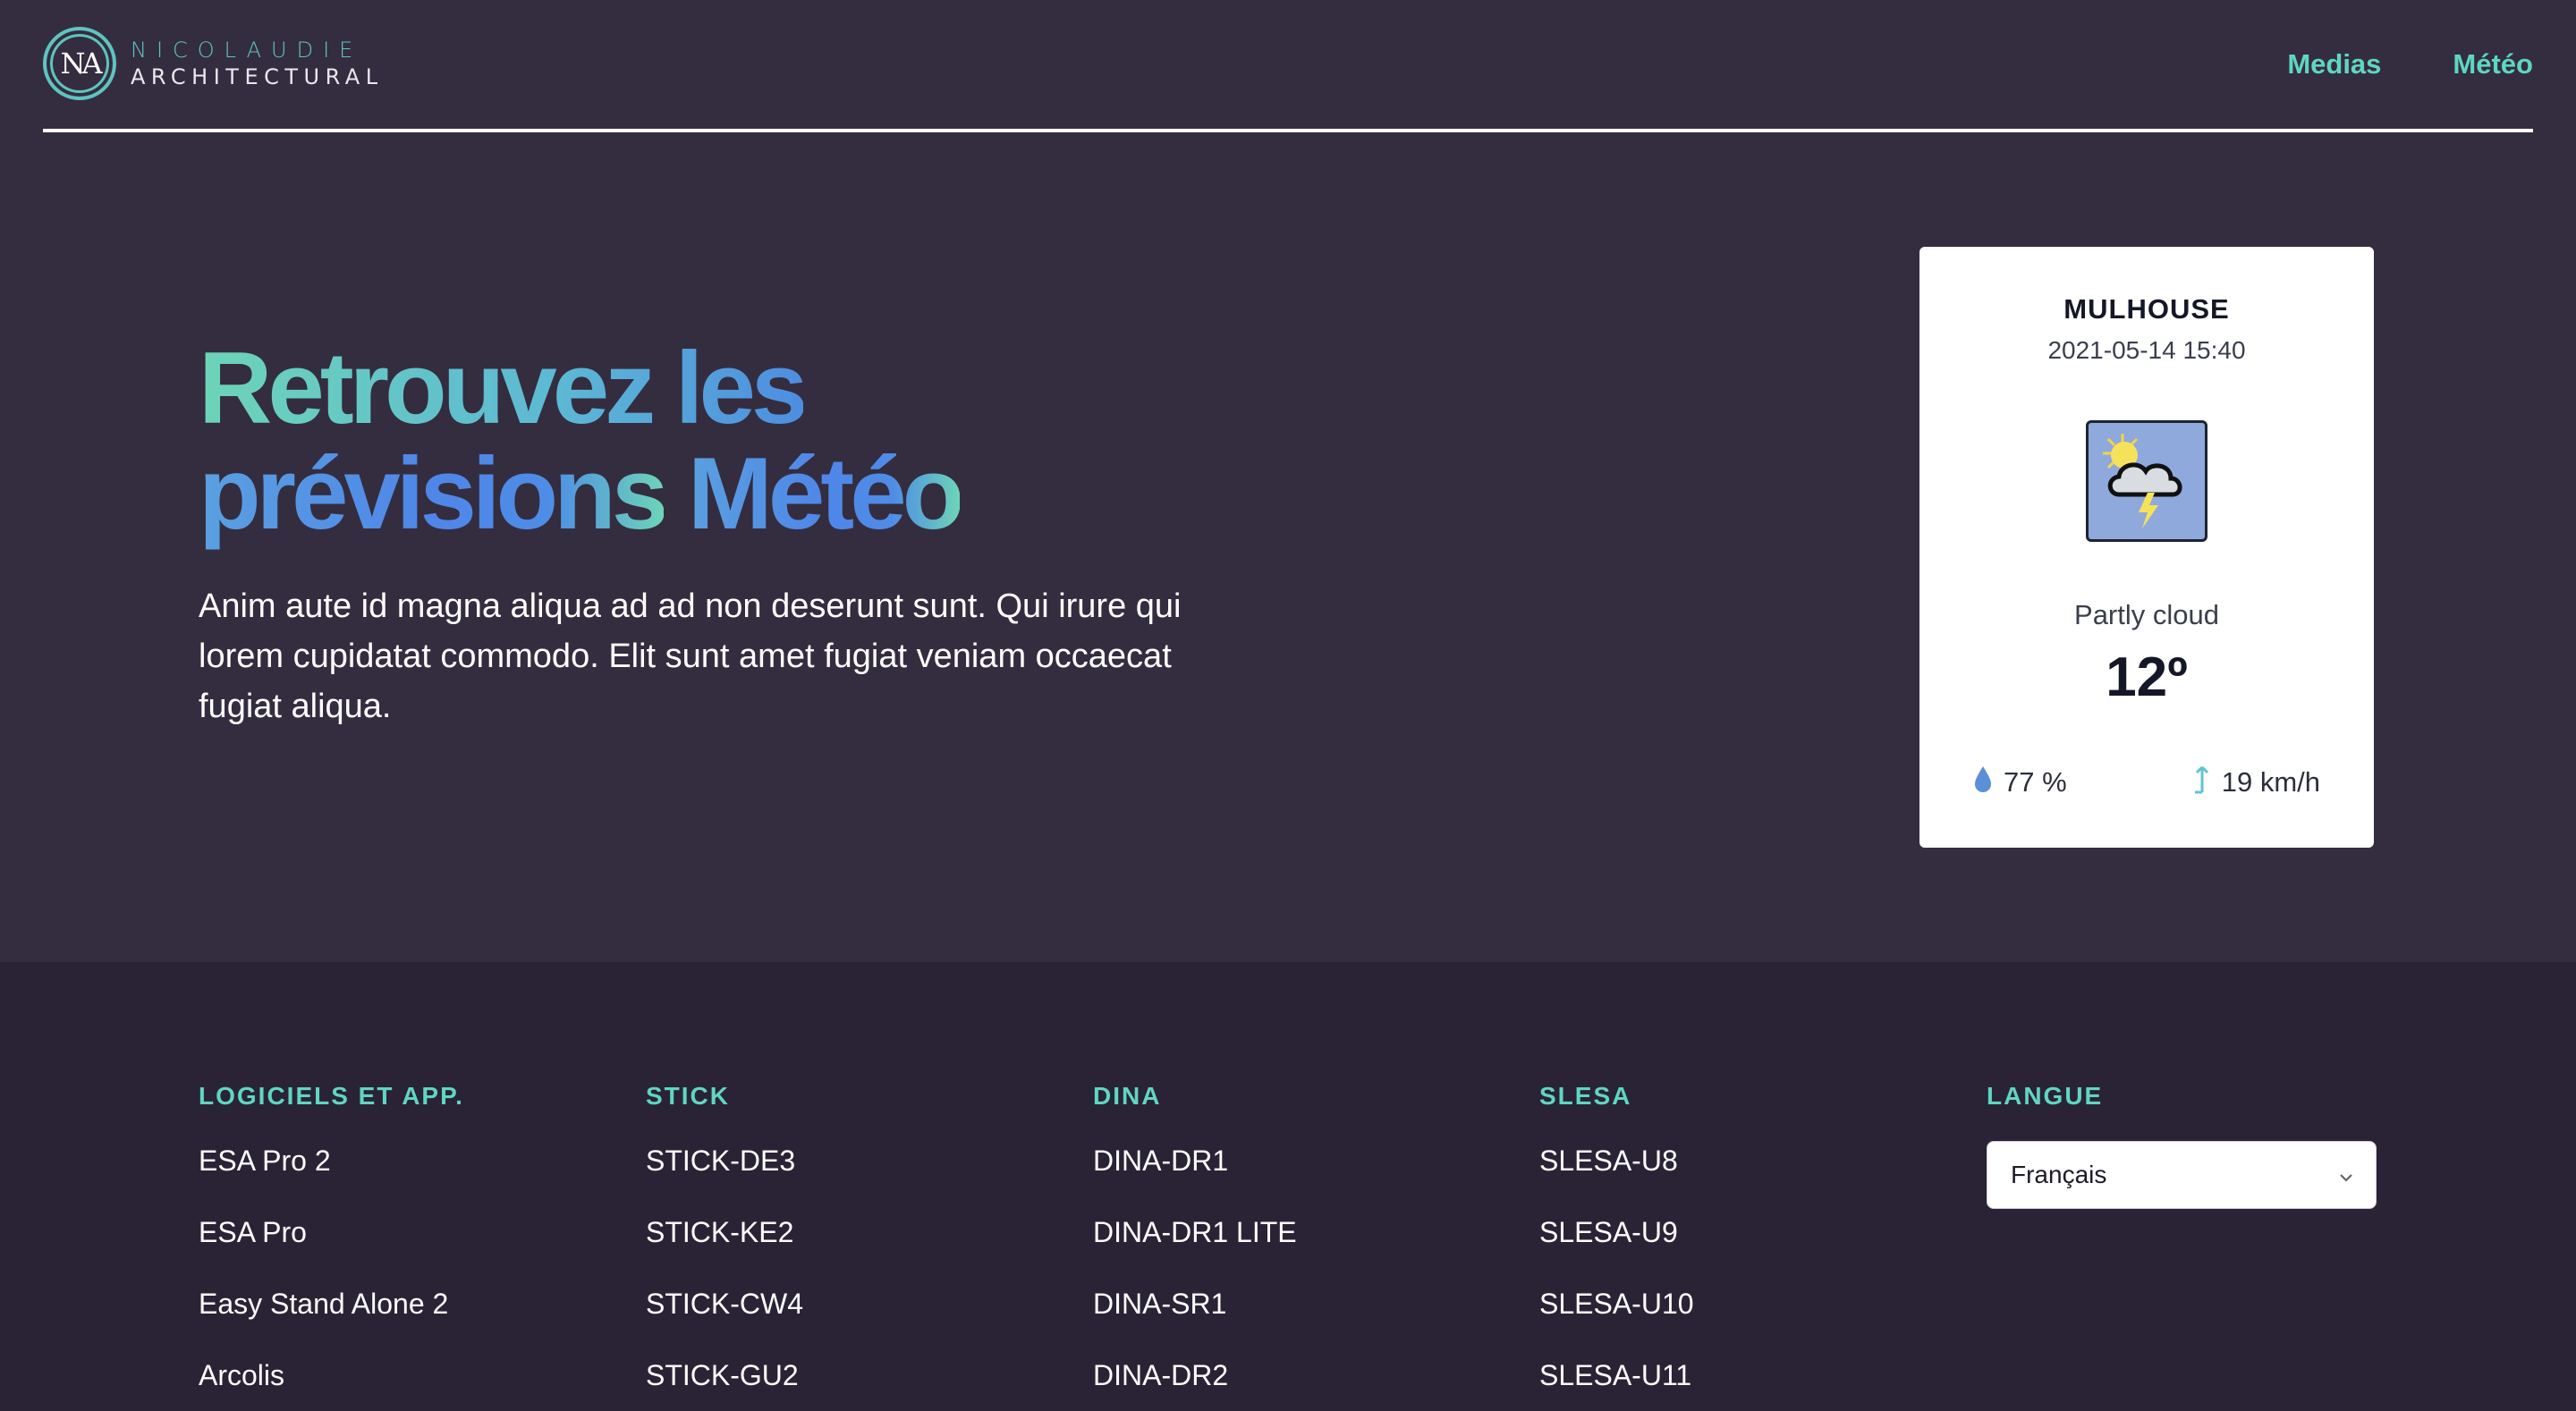 This screenshot has height=1411, width=2576. Describe the element at coordinates (688, 1096) in the screenshot. I see `footer-column-title: STICK` at that location.